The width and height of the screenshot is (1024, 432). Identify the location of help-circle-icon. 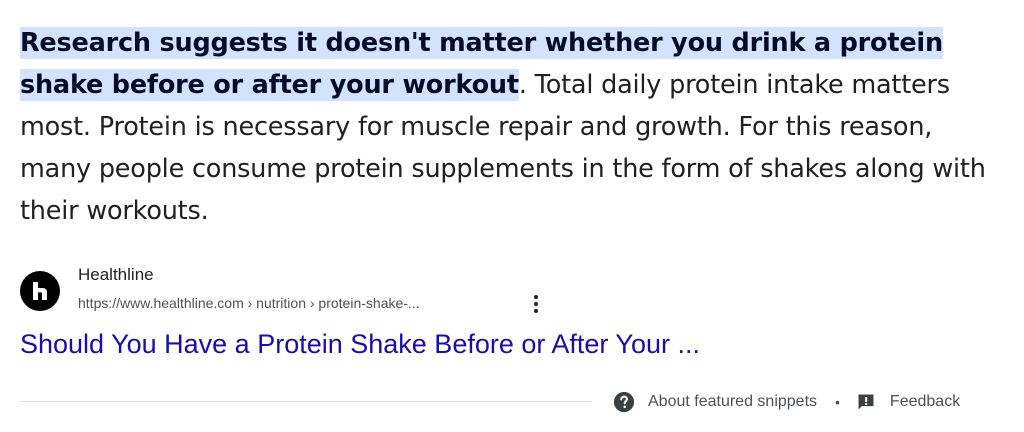
(624, 402).